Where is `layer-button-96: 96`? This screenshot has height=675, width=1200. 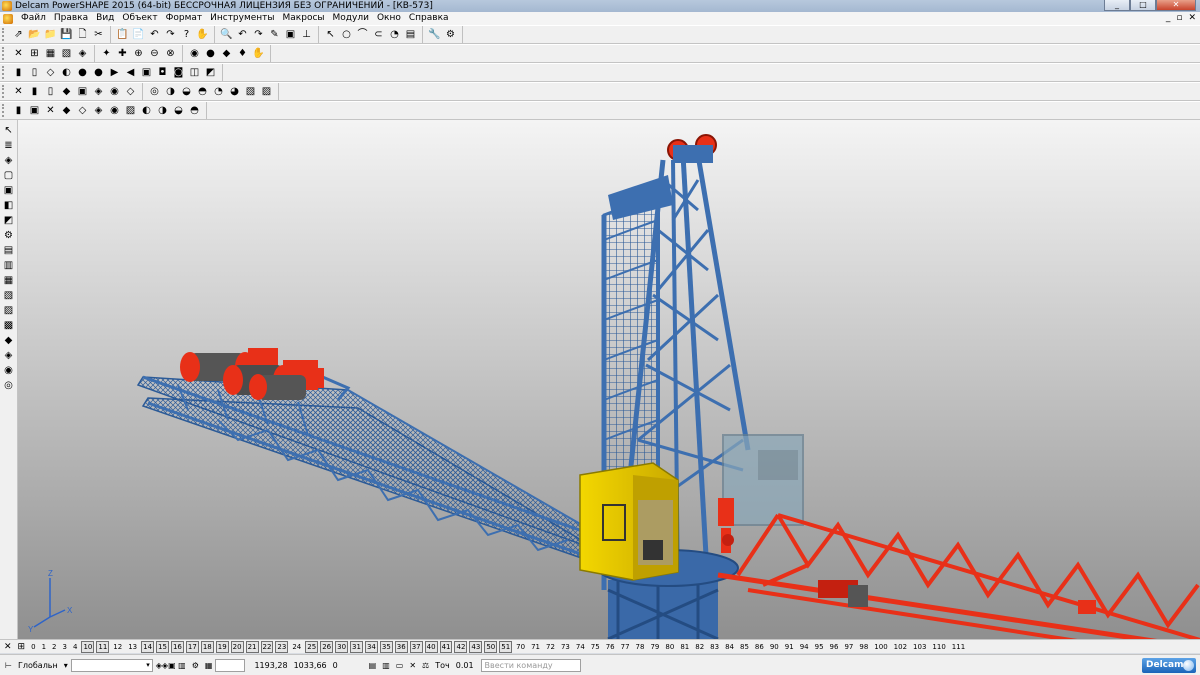 layer-button-96: 96 is located at coordinates (834, 647).